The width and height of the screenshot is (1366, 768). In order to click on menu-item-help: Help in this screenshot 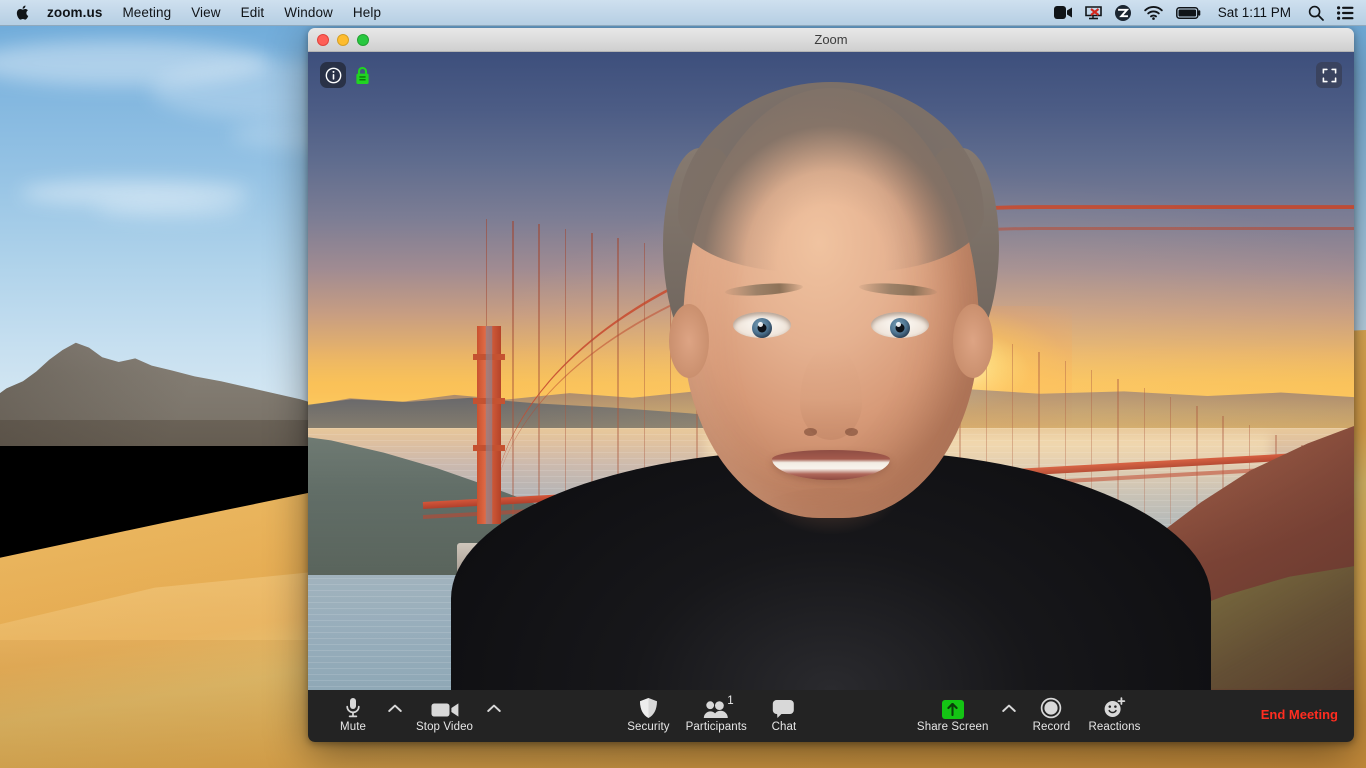, I will do `click(367, 12)`.